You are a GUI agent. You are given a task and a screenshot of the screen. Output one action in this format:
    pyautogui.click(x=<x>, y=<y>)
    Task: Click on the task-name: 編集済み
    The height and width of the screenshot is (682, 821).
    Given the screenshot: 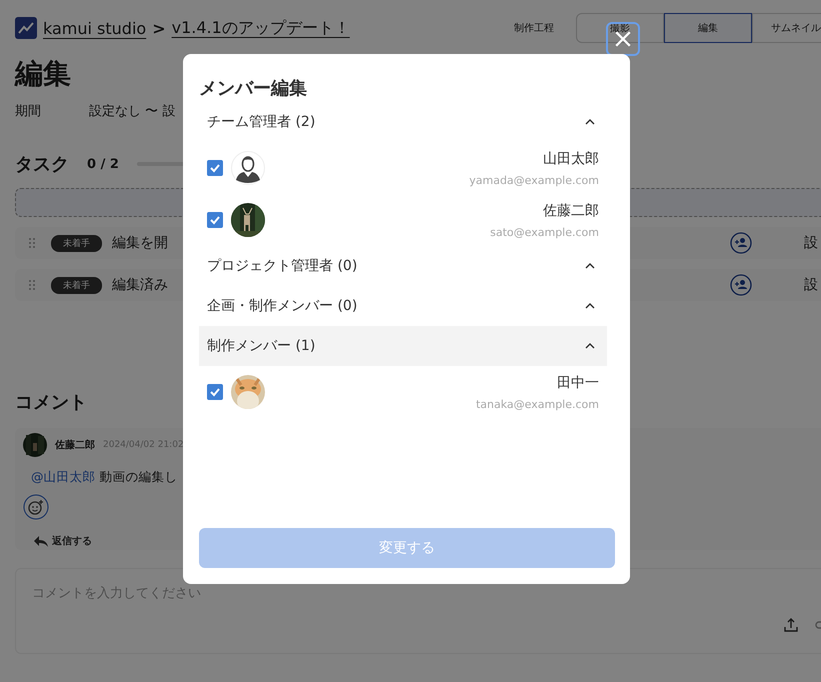 What is the action you would take?
    pyautogui.click(x=140, y=285)
    